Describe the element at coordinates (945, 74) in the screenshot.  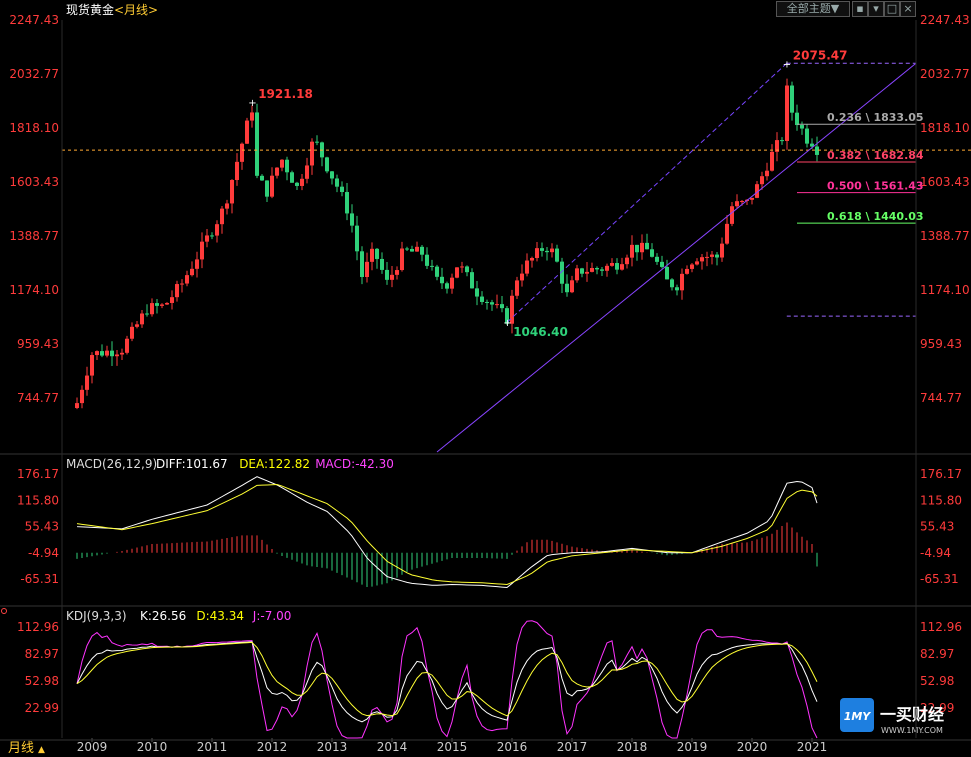
I see `y-tick-label: 2032.77` at that location.